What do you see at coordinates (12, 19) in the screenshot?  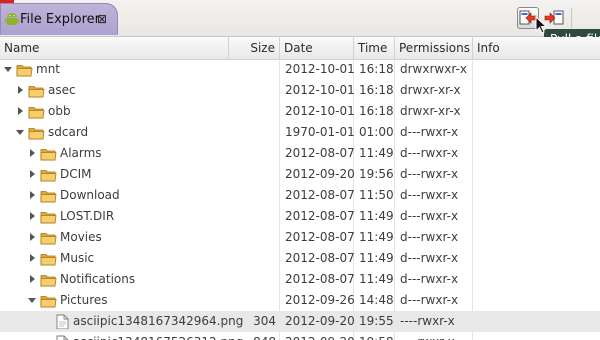 I see `android-icon` at bounding box center [12, 19].